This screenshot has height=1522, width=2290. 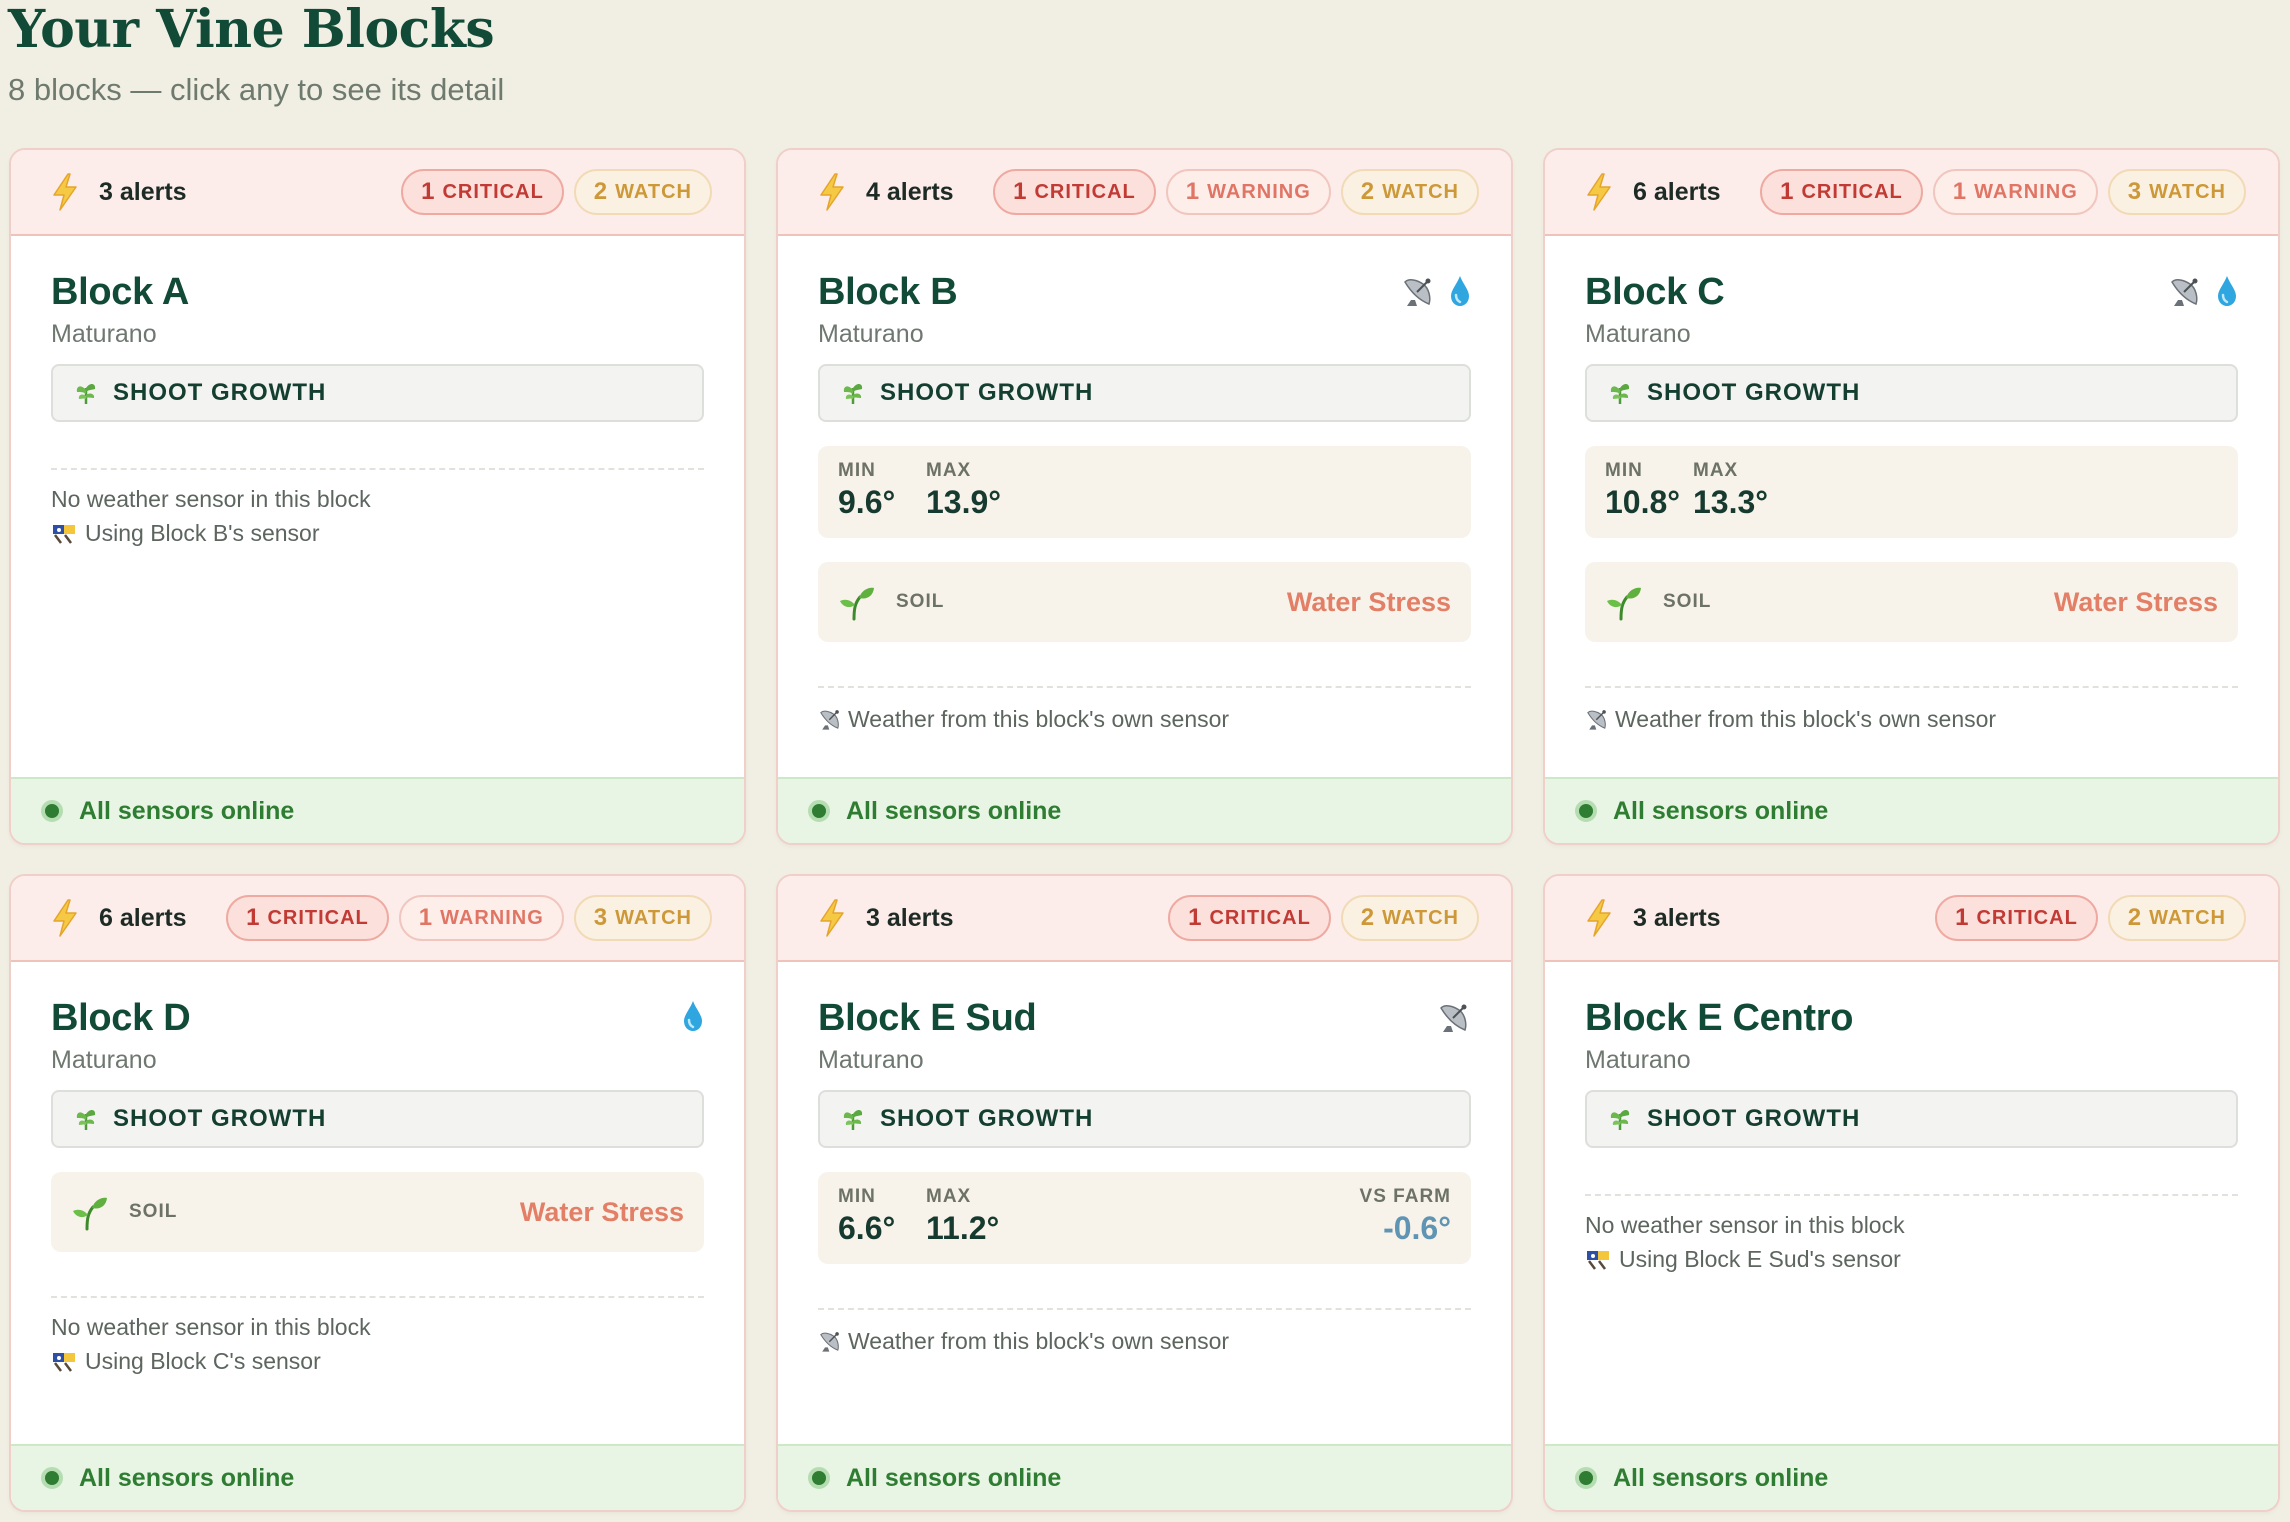 What do you see at coordinates (867, 1228) in the screenshot?
I see `min-value: 6.6°` at bounding box center [867, 1228].